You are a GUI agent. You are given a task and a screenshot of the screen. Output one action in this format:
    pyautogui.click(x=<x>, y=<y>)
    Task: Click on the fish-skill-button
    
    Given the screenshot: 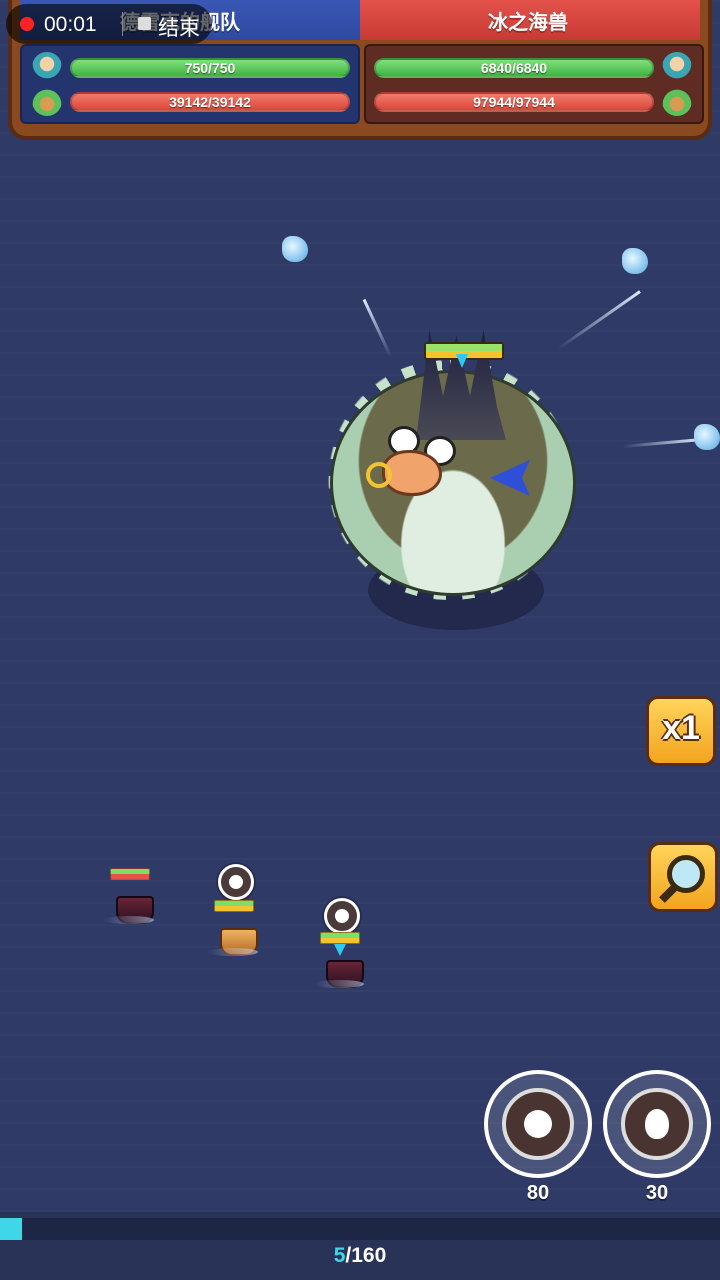 What is the action you would take?
    pyautogui.click(x=538, y=1124)
    